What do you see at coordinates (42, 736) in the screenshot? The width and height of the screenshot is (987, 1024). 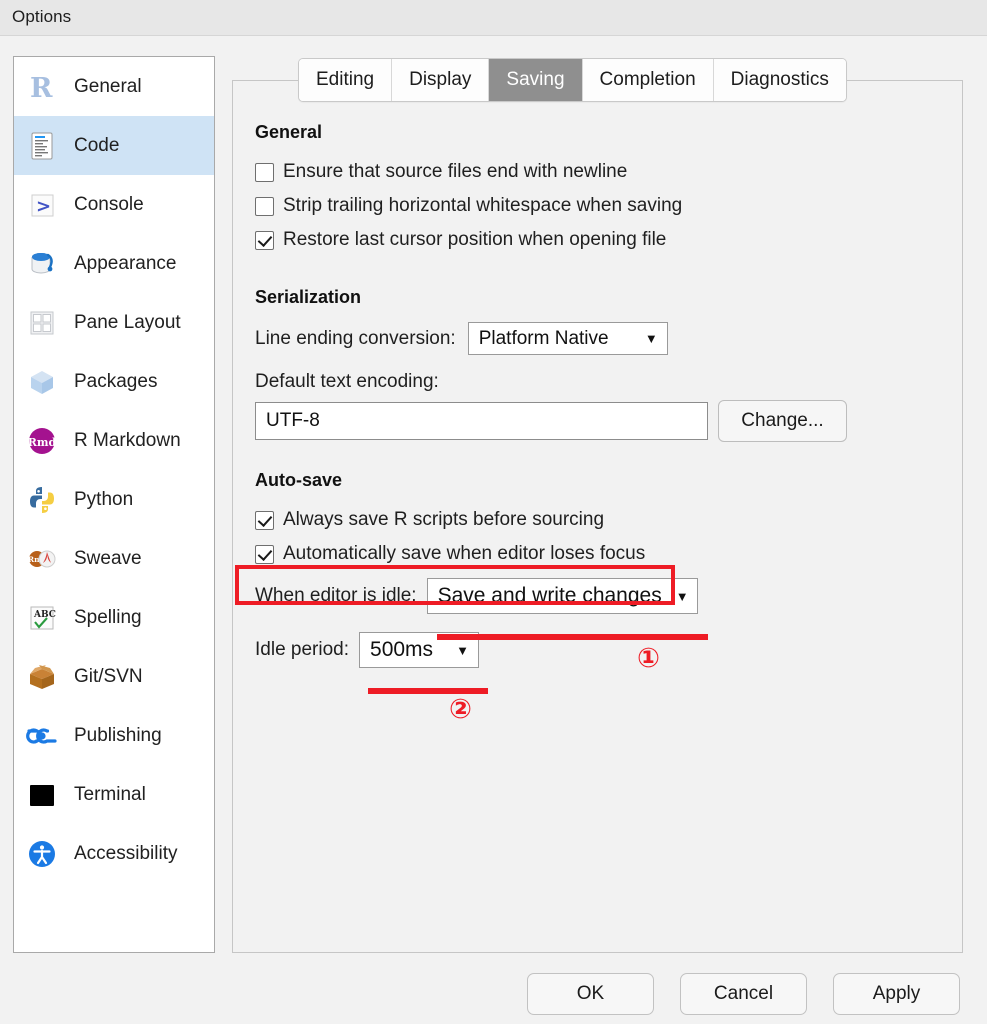 I see `publish-icon` at bounding box center [42, 736].